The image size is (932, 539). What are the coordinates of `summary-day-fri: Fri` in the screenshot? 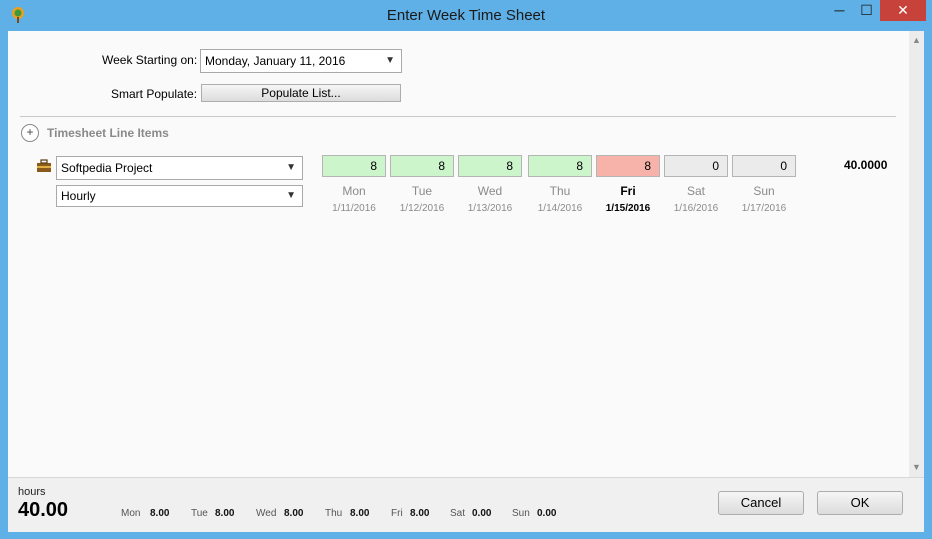 It's located at (397, 513).